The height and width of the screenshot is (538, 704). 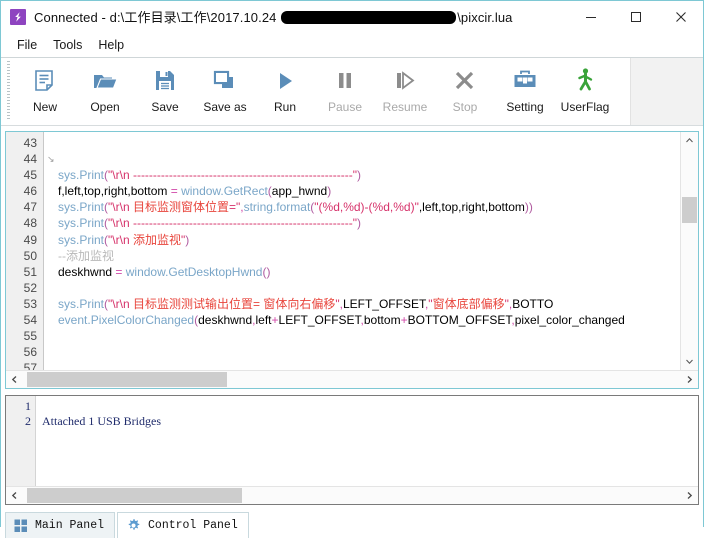 What do you see at coordinates (30, 191) in the screenshot?
I see `line-number: 46` at bounding box center [30, 191].